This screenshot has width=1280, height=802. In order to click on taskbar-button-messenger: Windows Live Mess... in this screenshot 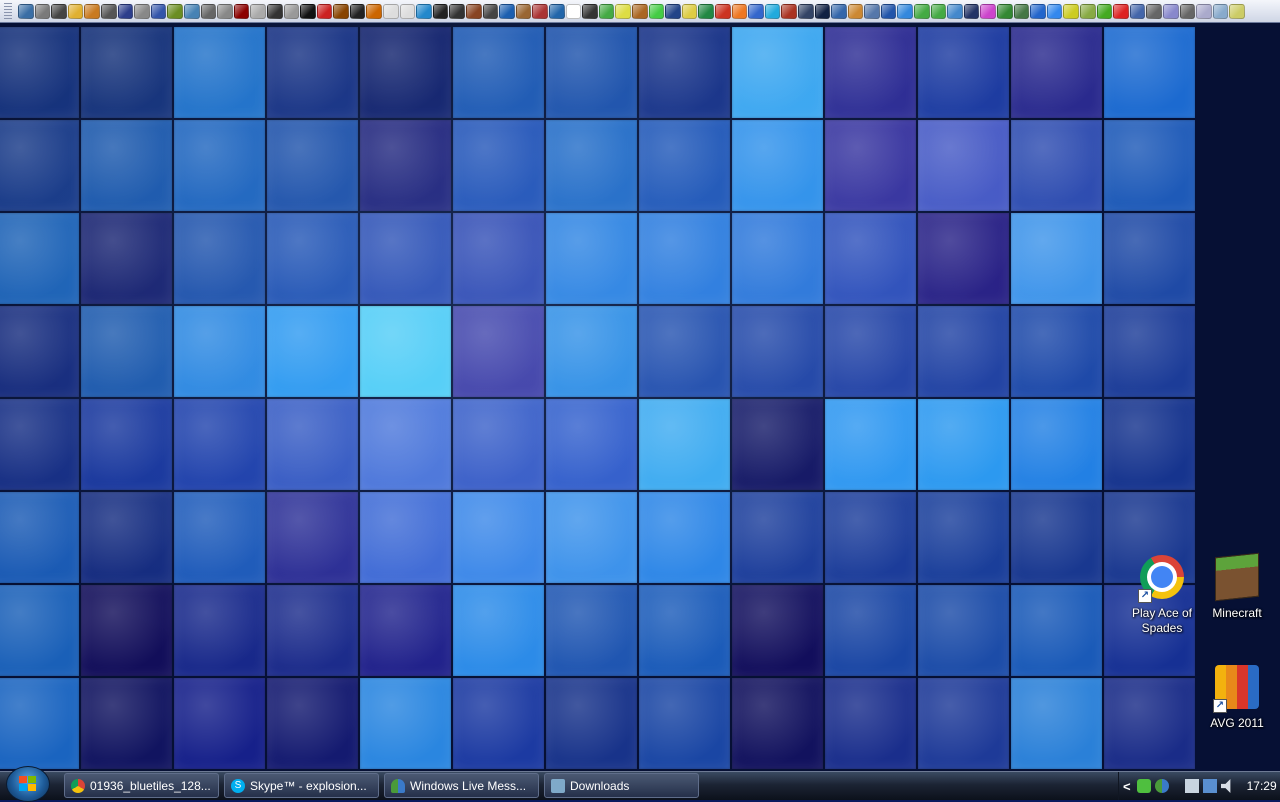, I will do `click(461, 785)`.